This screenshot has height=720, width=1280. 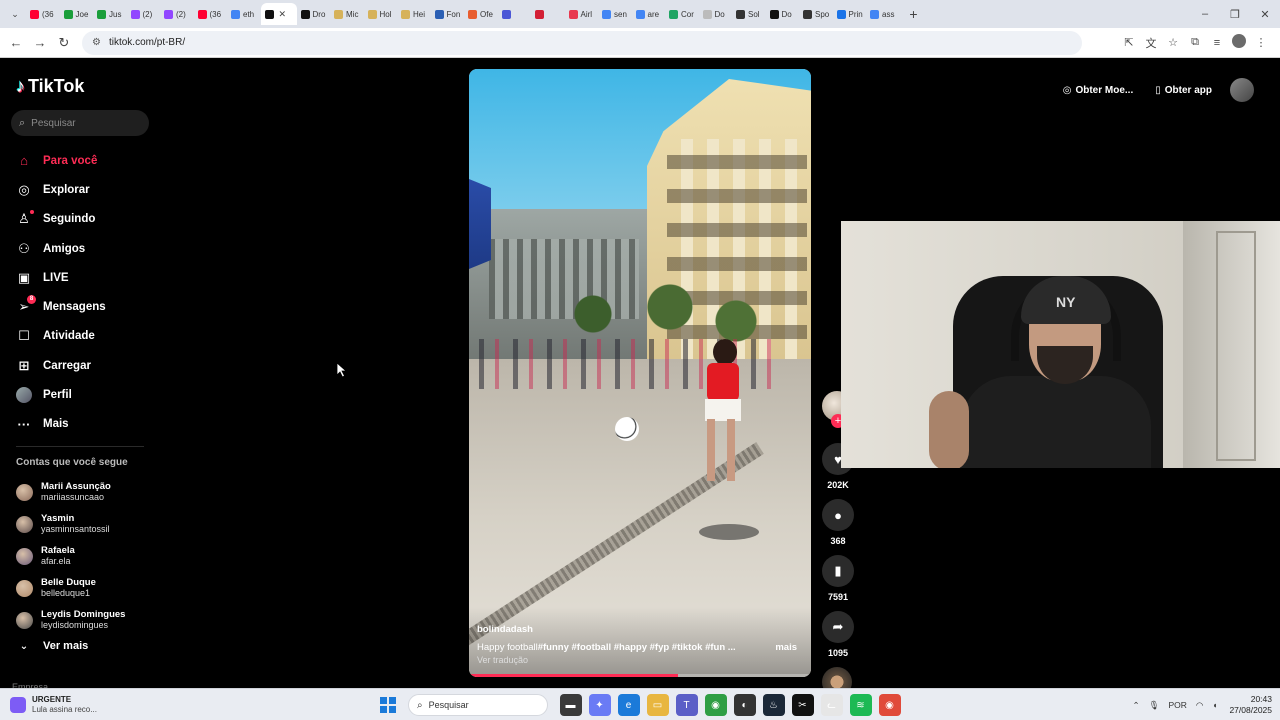 I want to click on translate-icon: 文, so click(x=1151, y=43).